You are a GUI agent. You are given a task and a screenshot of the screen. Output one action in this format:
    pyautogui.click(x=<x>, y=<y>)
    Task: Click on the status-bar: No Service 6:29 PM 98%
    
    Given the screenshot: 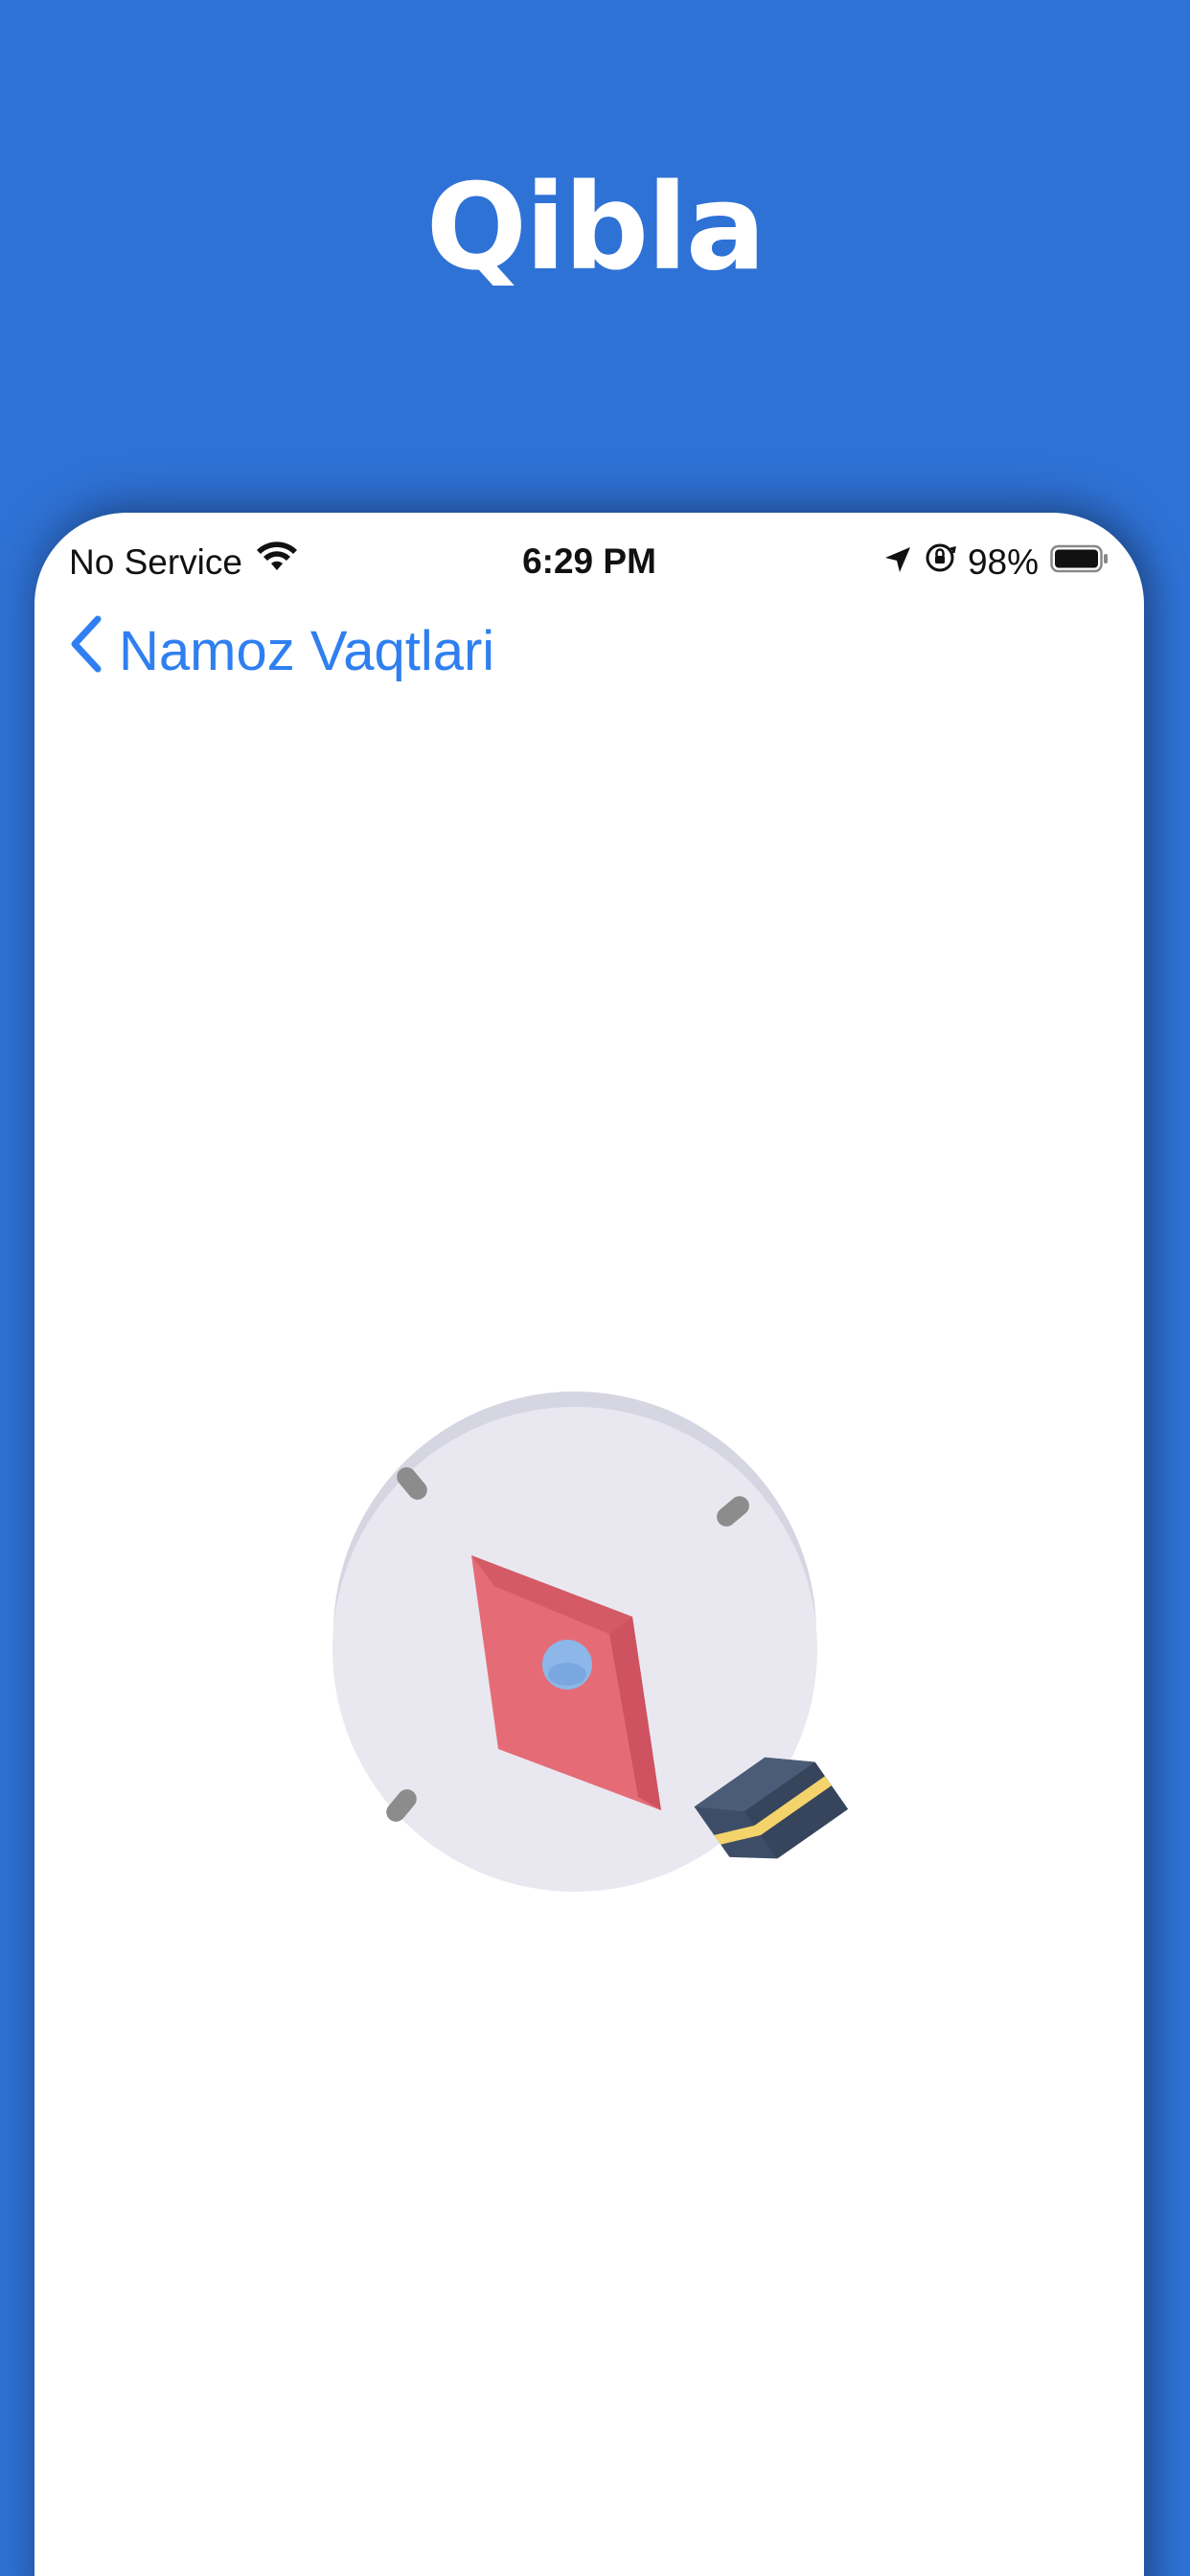 What is the action you would take?
    pyautogui.click(x=589, y=562)
    